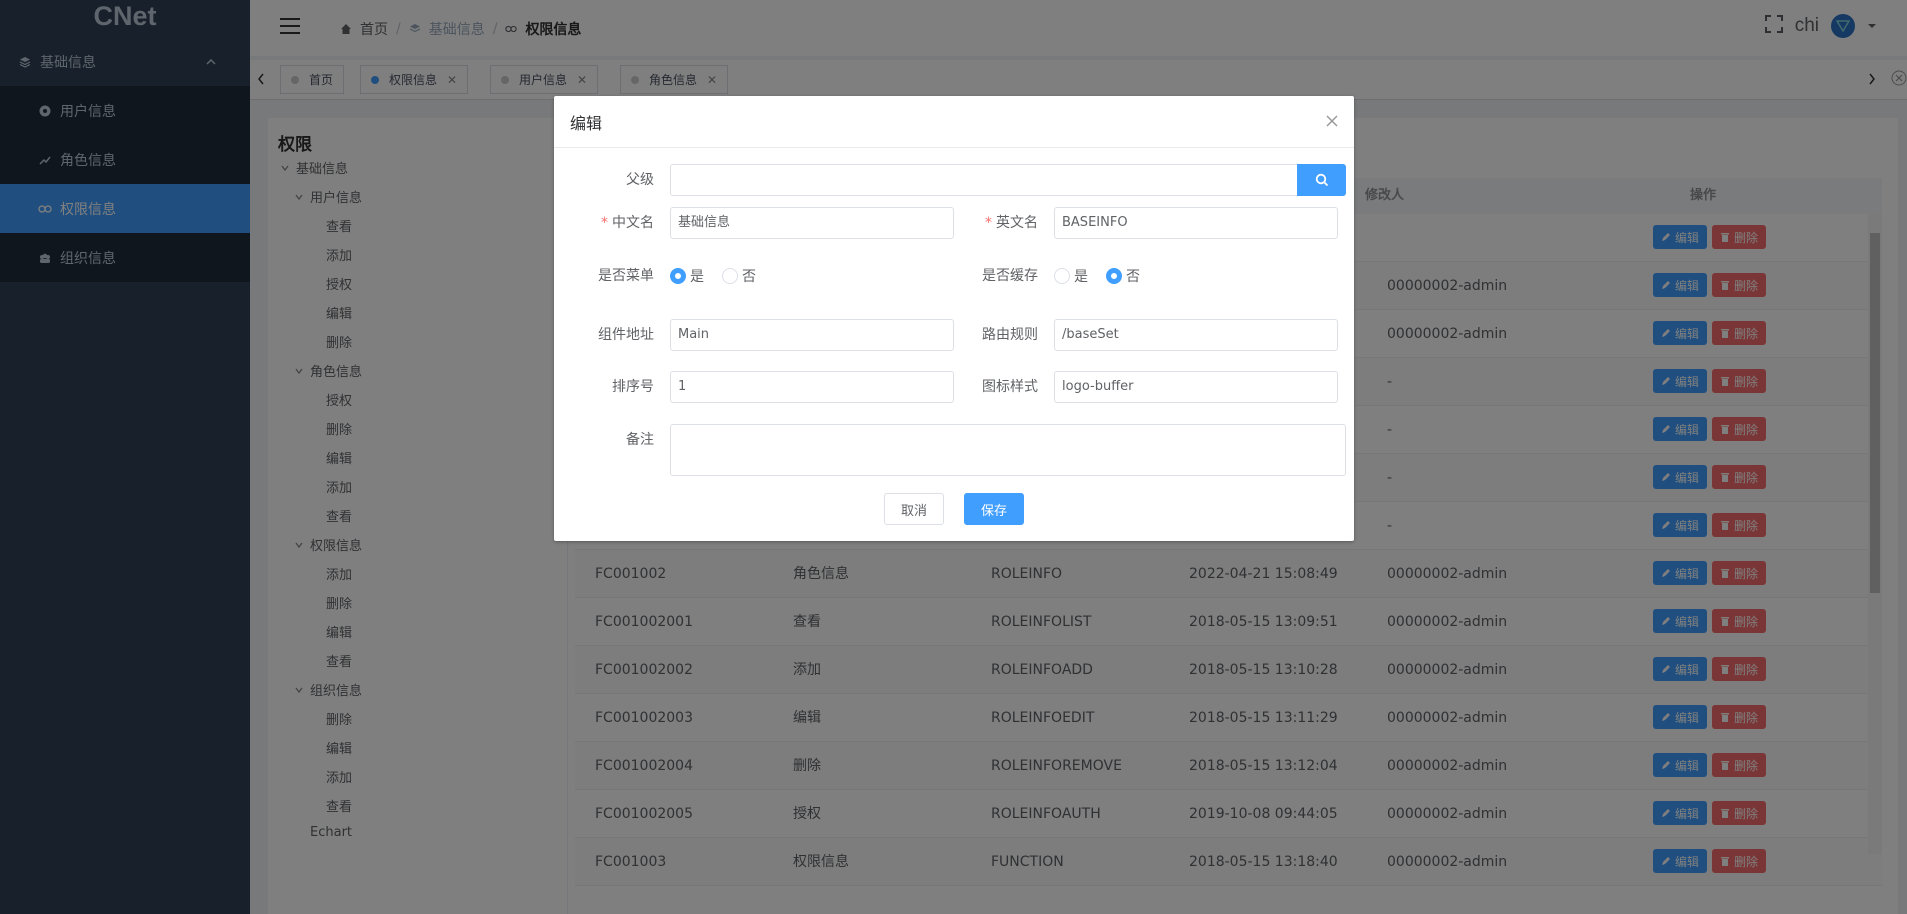  I want to click on order-input: 1, so click(812, 387).